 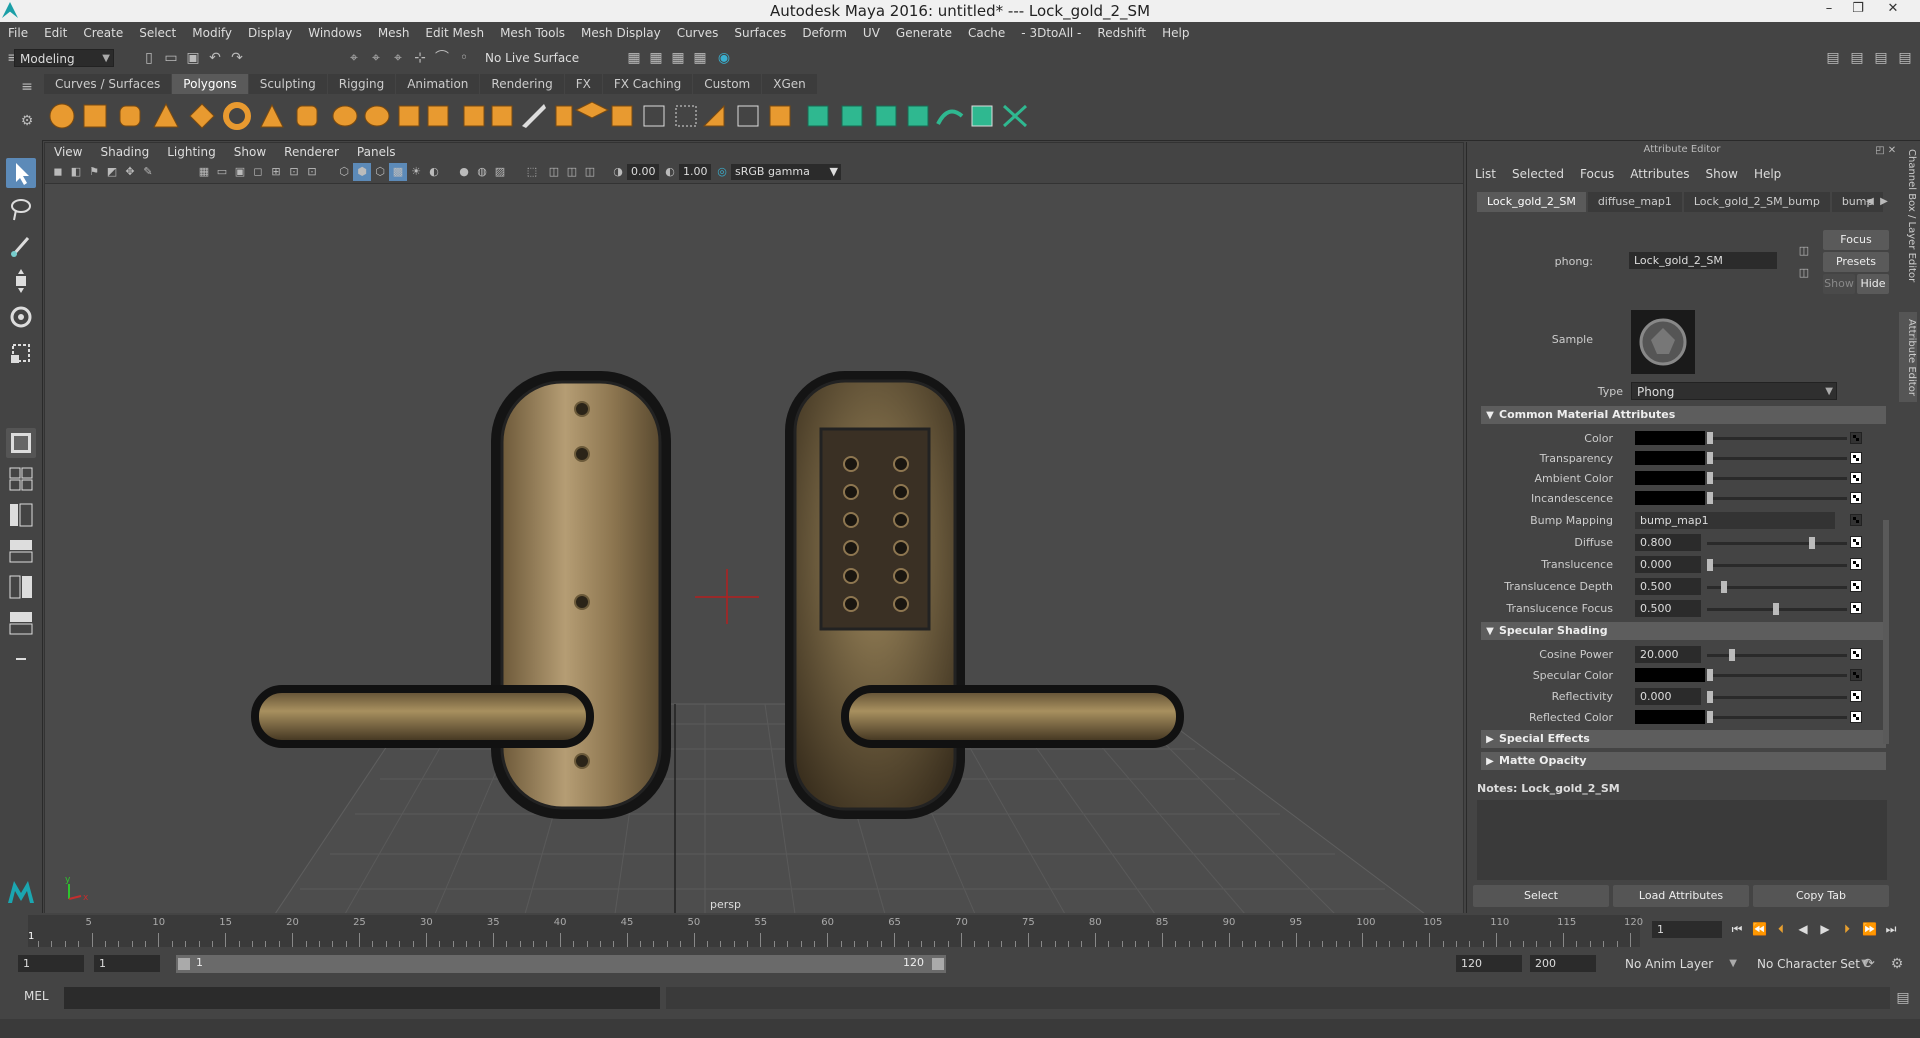 I want to click on copy-tab-button: Copy Tab, so click(x=1821, y=896).